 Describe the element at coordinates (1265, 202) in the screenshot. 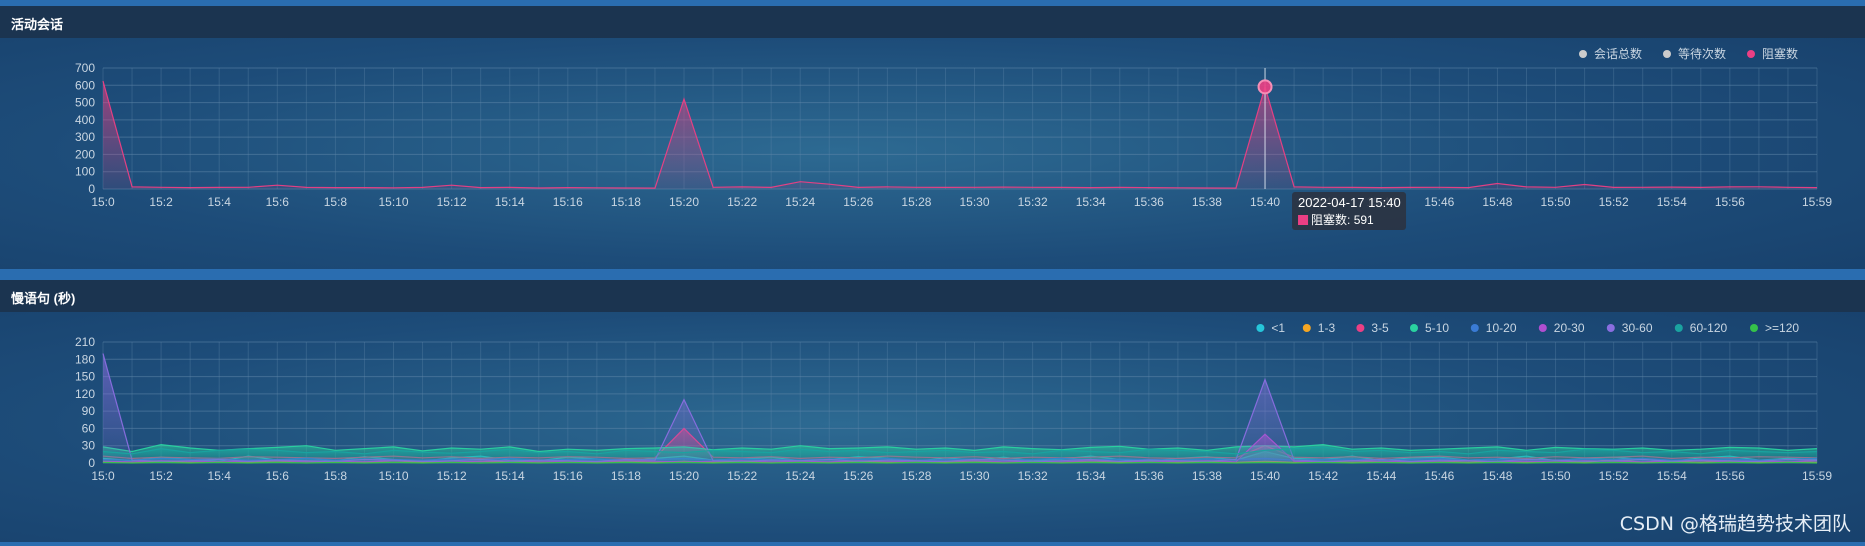

I see `x-tick-label: 15:40` at that location.